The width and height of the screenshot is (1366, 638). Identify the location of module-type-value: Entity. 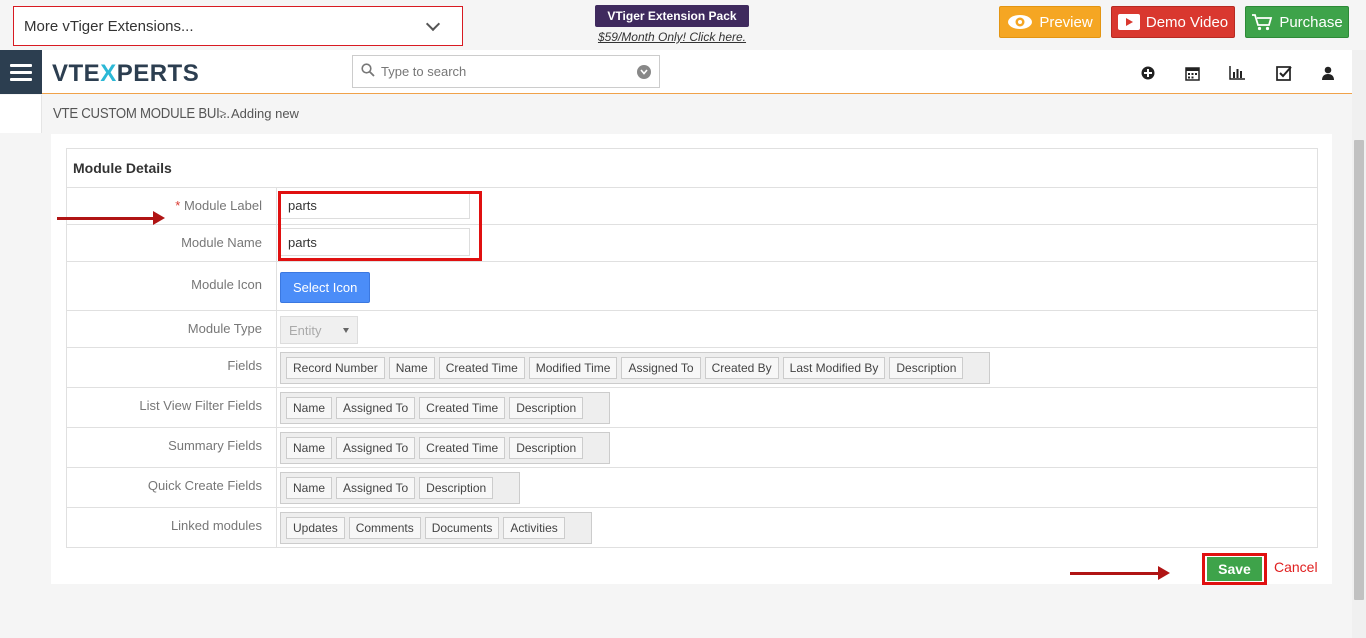
(305, 330).